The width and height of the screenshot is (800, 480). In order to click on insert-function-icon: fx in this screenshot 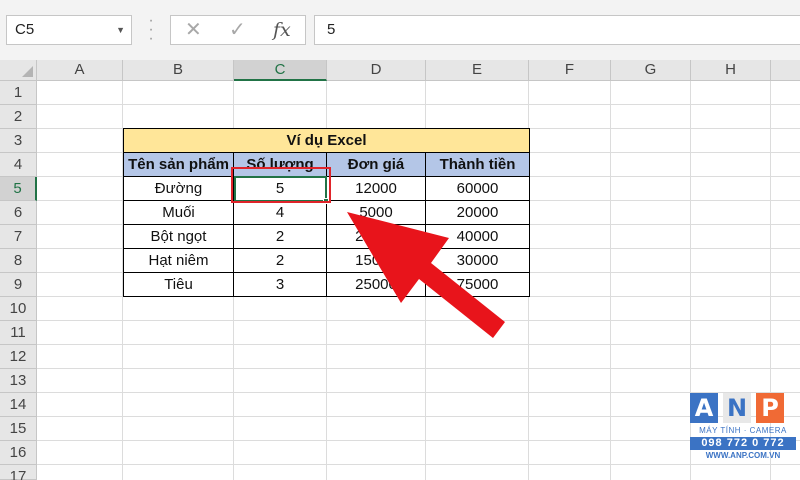, I will do `click(282, 30)`.